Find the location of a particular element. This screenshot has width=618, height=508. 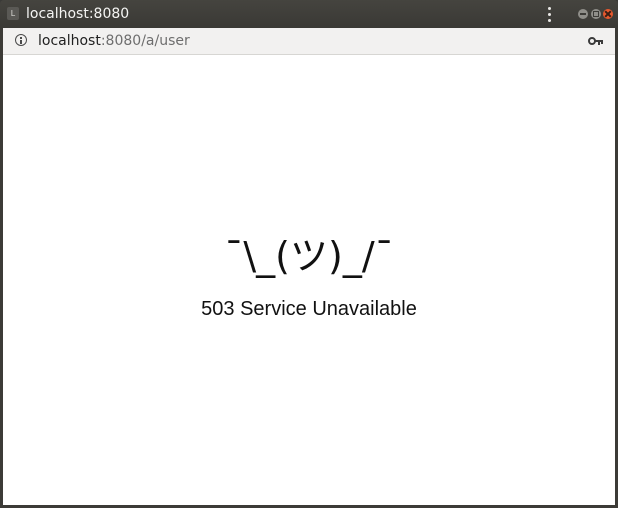

menu-icon is located at coordinates (550, 14).